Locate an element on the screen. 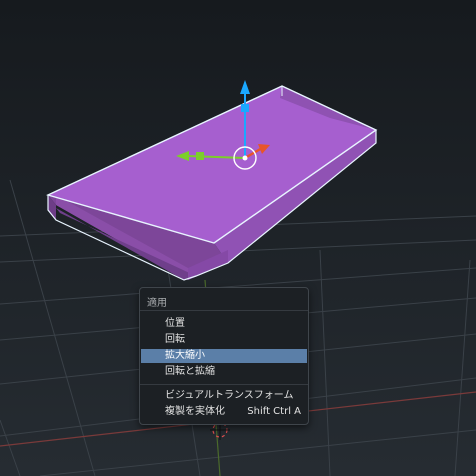  menu-item-scale: 拡大縮小 is located at coordinates (224, 356).